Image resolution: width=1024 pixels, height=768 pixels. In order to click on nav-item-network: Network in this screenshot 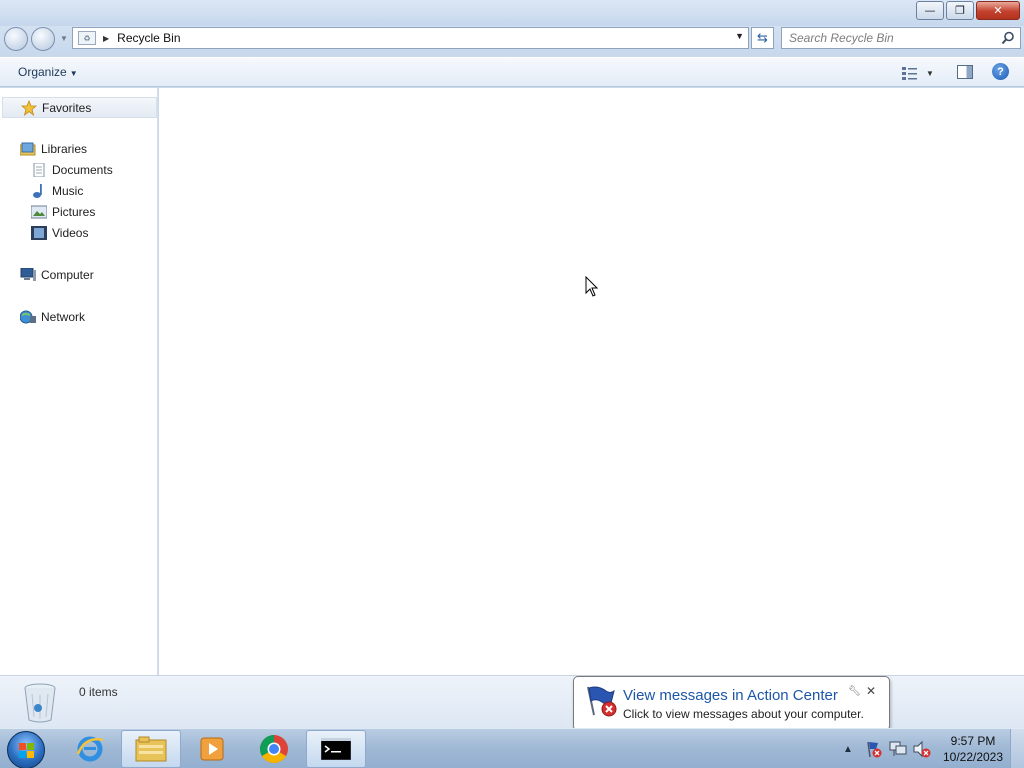, I will do `click(52, 317)`.